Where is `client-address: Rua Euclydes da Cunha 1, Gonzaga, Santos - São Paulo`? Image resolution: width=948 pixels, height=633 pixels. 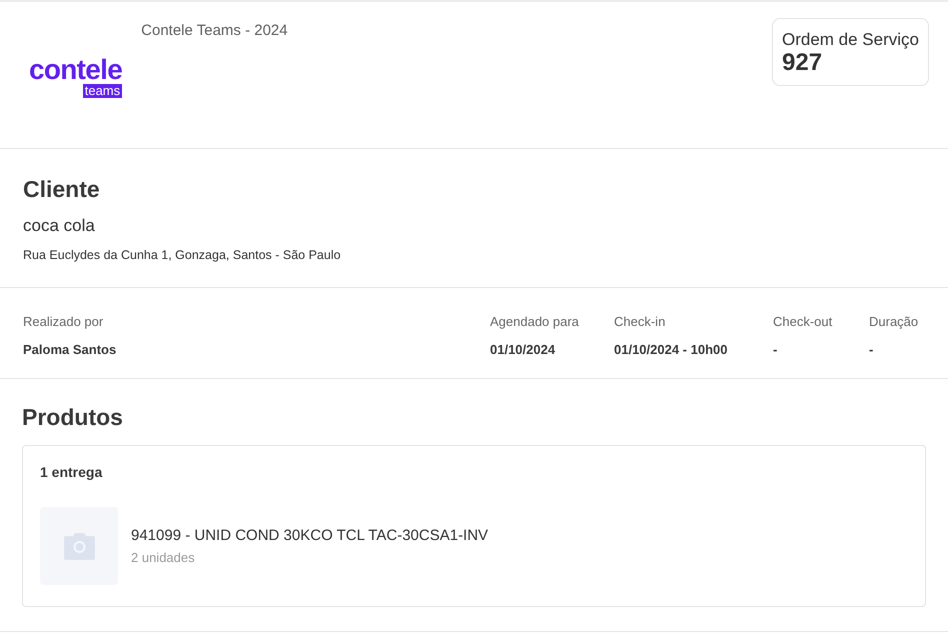
client-address: Rua Euclydes da Cunha 1, Gonzaga, Santos - São Paulo is located at coordinates (182, 255).